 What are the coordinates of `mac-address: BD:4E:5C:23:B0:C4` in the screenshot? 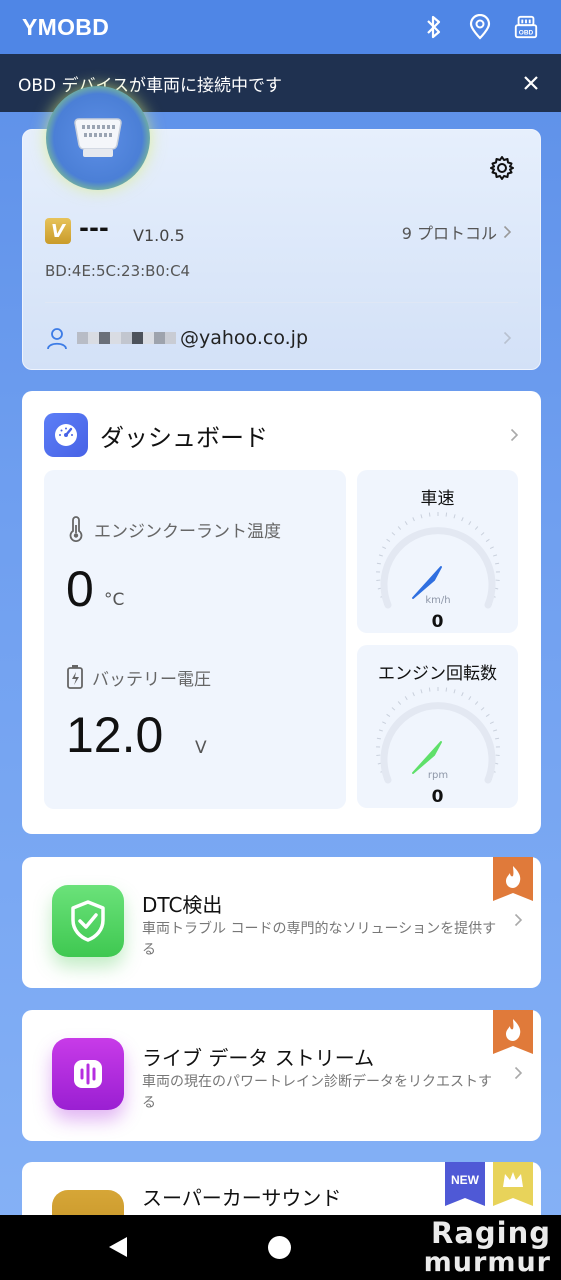 It's located at (118, 271).